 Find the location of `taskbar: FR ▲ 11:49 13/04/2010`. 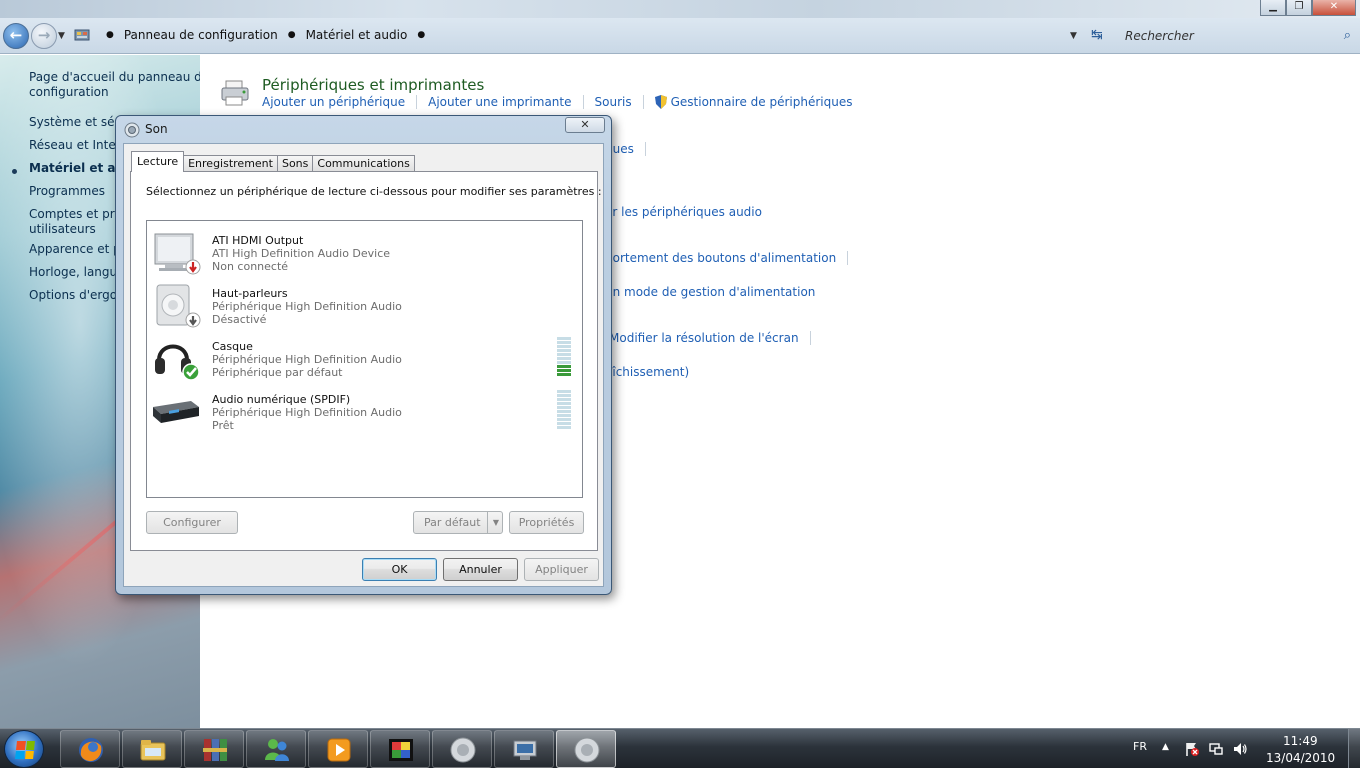

taskbar: FR ▲ 11:49 13/04/2010 is located at coordinates (680, 748).